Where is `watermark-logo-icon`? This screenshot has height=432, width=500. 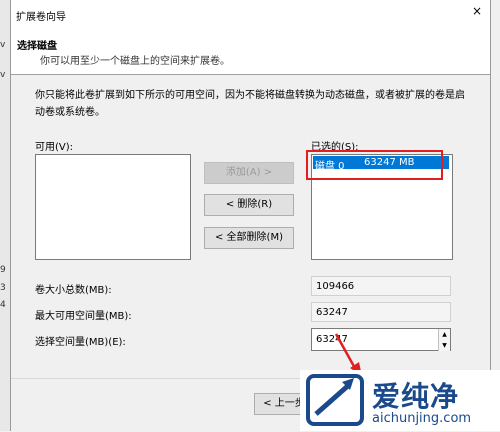
watermark-logo-icon is located at coordinates (335, 400).